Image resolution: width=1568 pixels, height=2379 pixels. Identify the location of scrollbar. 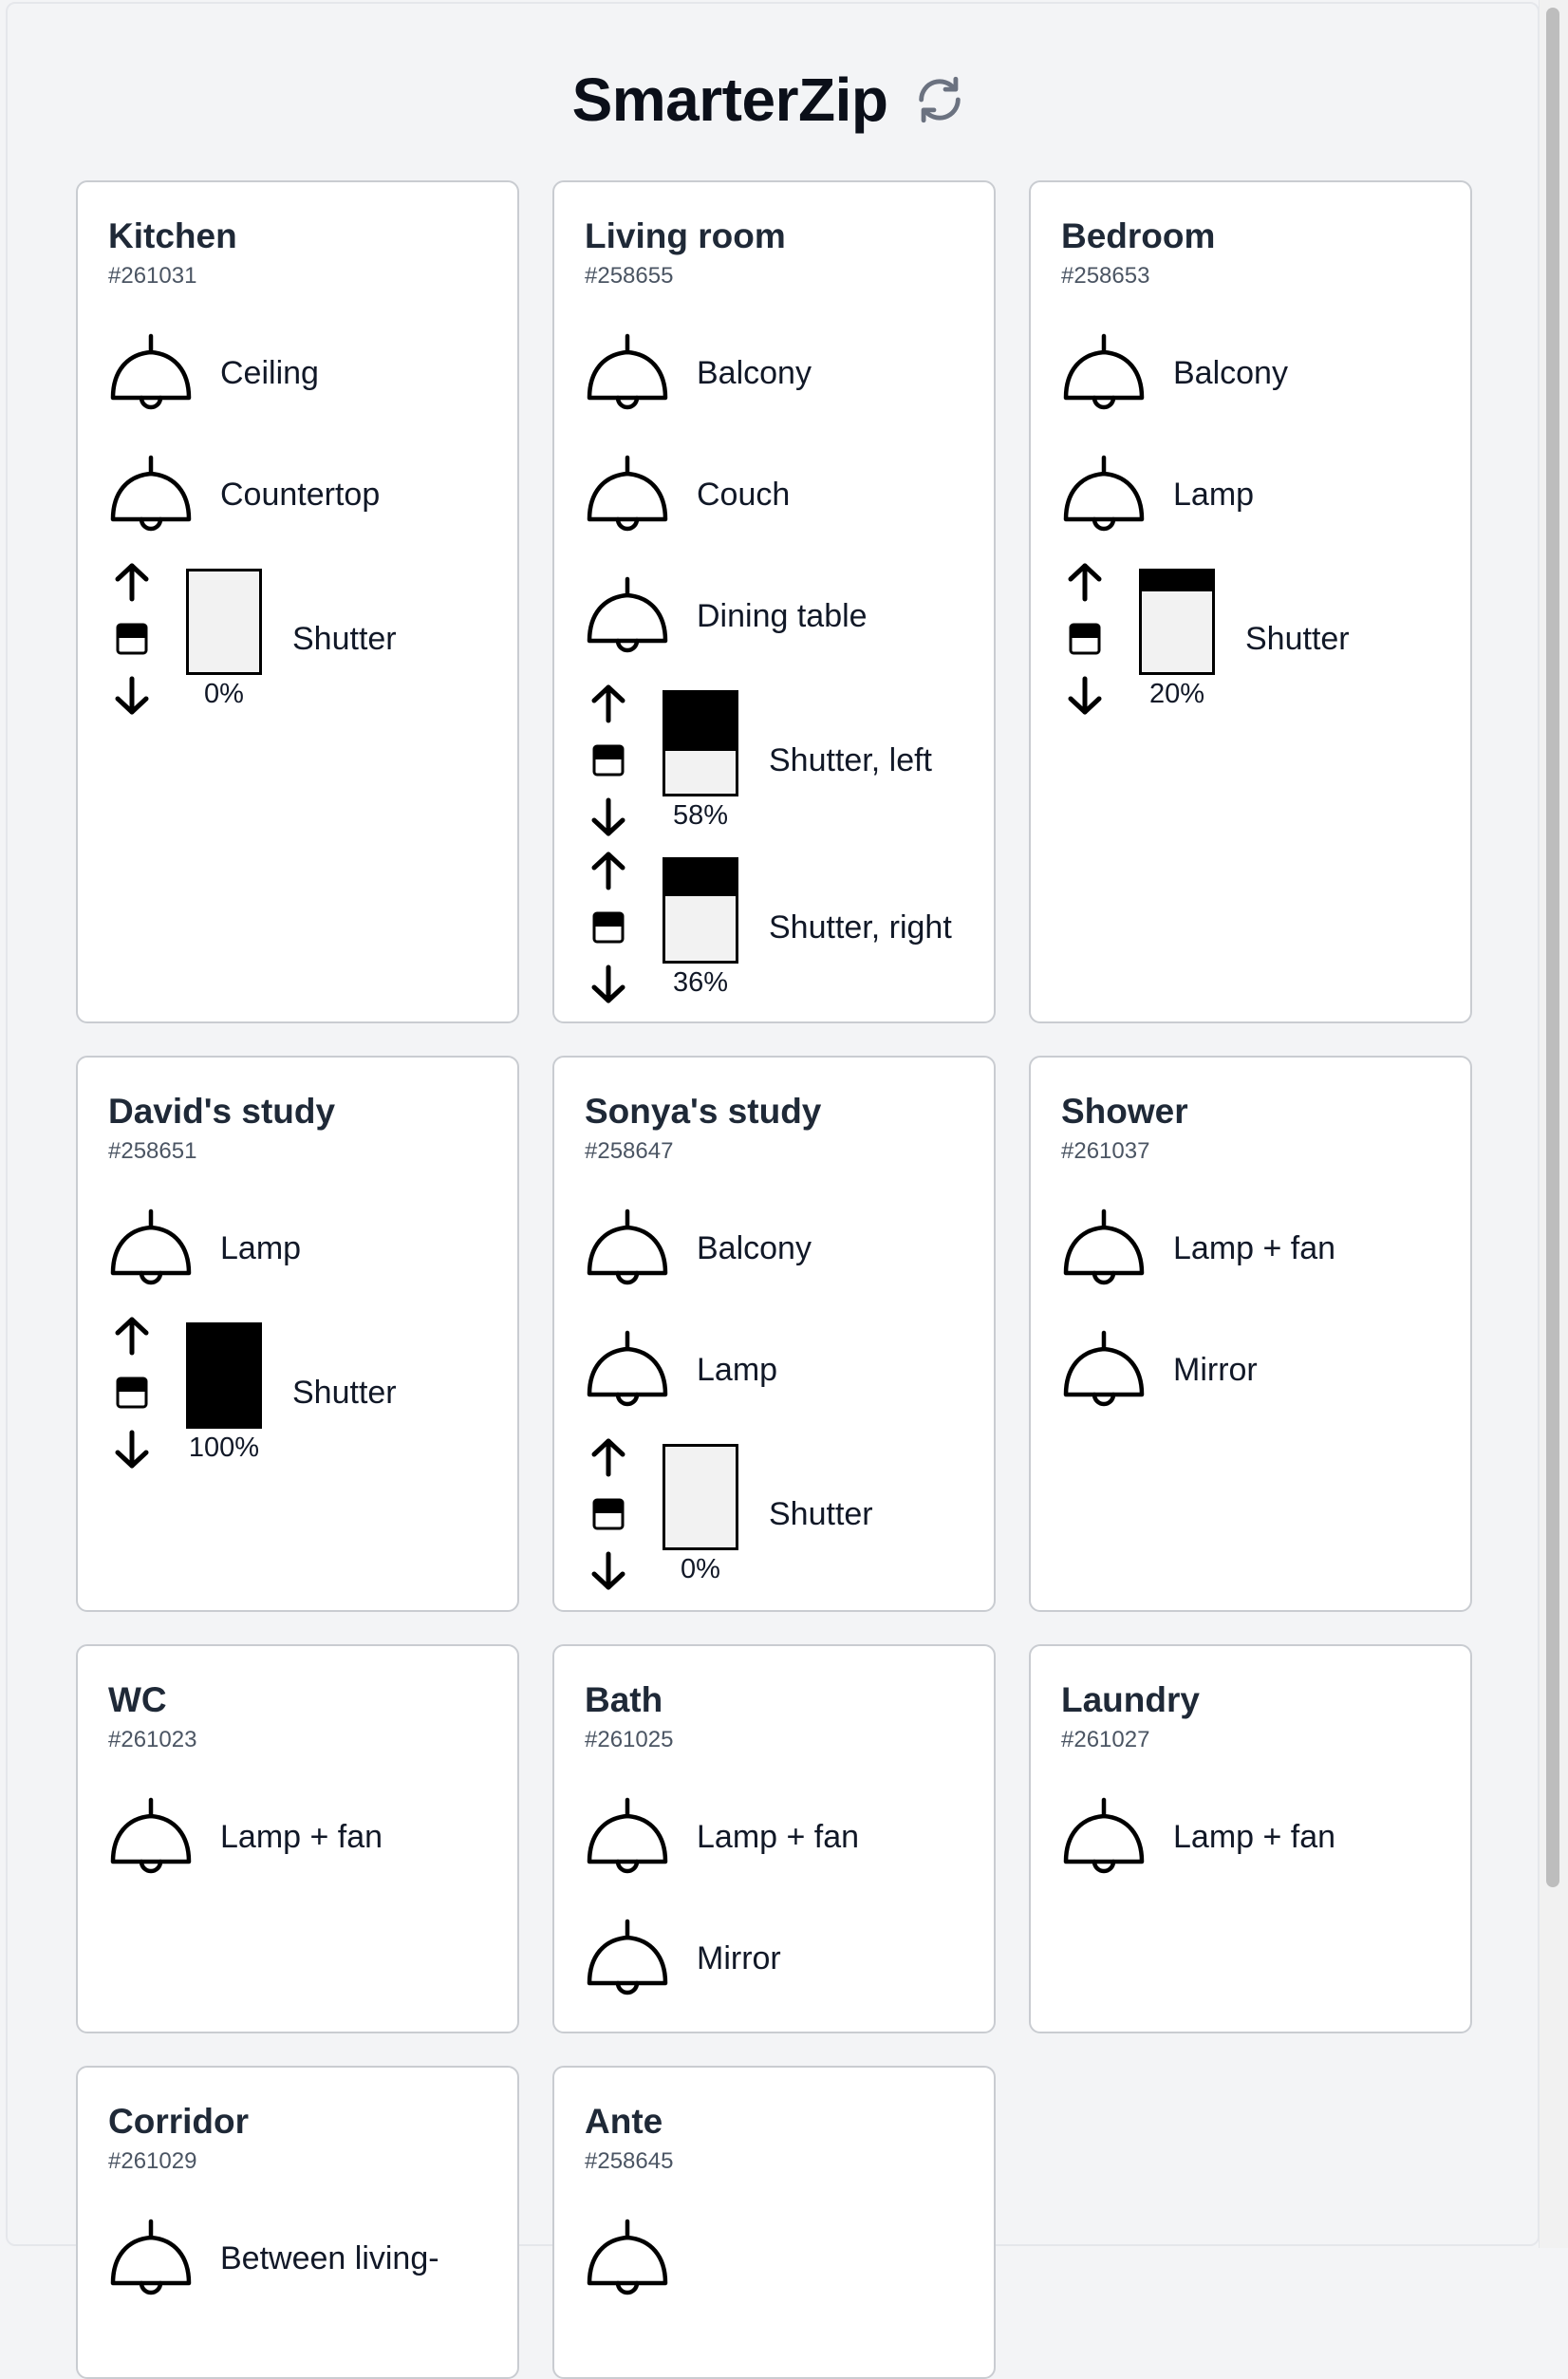
(1554, 1124).